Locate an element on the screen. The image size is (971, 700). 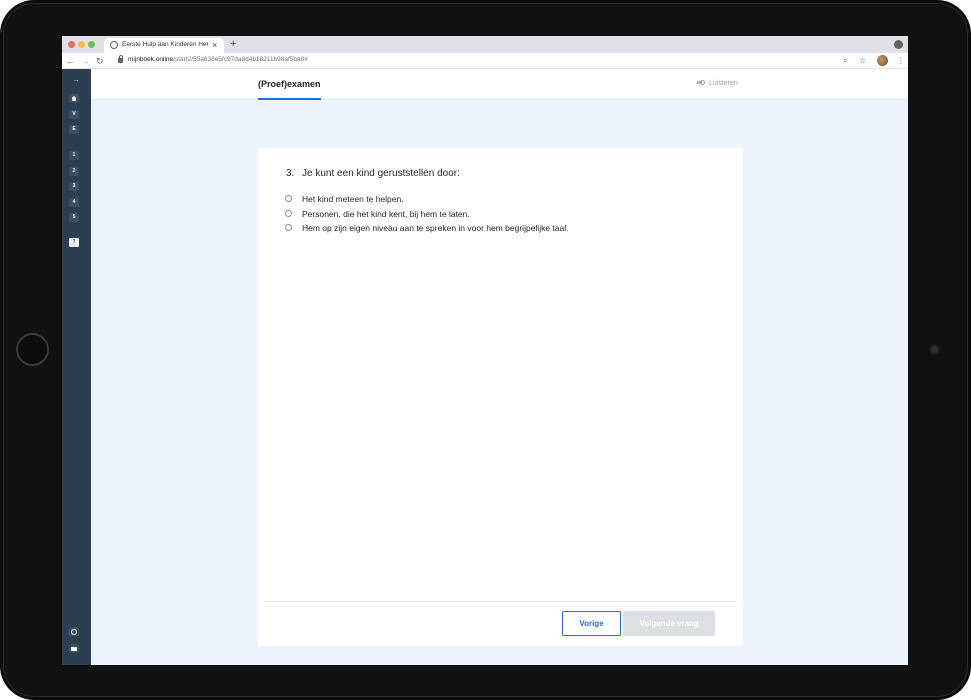
previous-button: Vorige is located at coordinates (591, 623).